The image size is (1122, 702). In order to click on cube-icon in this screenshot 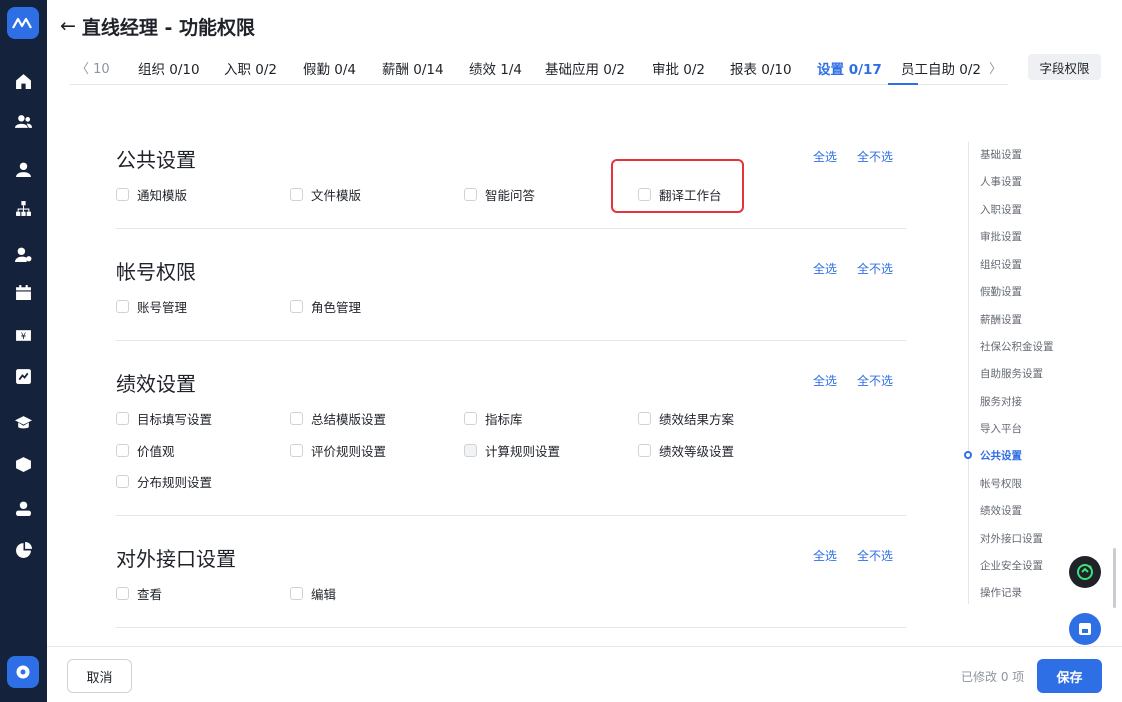, I will do `click(23, 464)`.